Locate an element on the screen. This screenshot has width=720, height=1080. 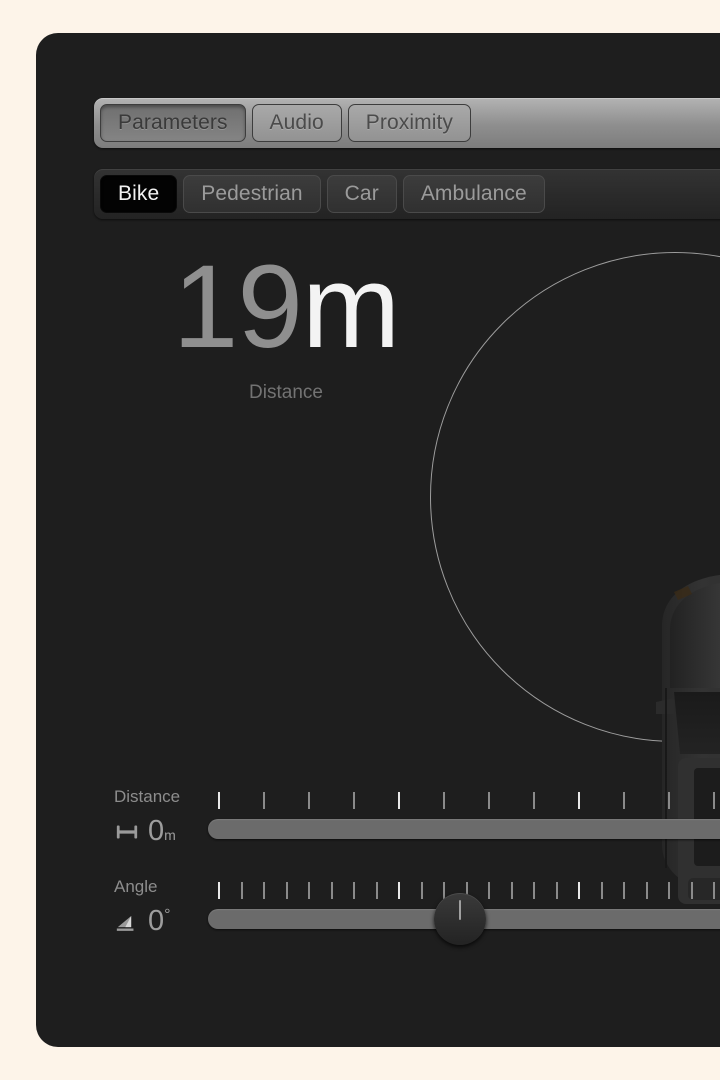
angle-slider-title: Angle is located at coordinates (136, 886).